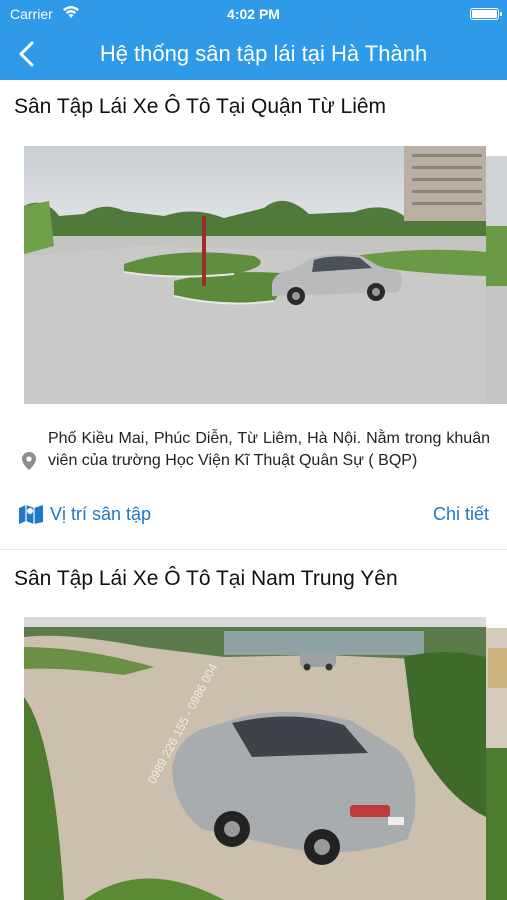 Image resolution: width=507 pixels, height=900 pixels. I want to click on map-location-link: Vị trí sân tập, so click(84, 514).